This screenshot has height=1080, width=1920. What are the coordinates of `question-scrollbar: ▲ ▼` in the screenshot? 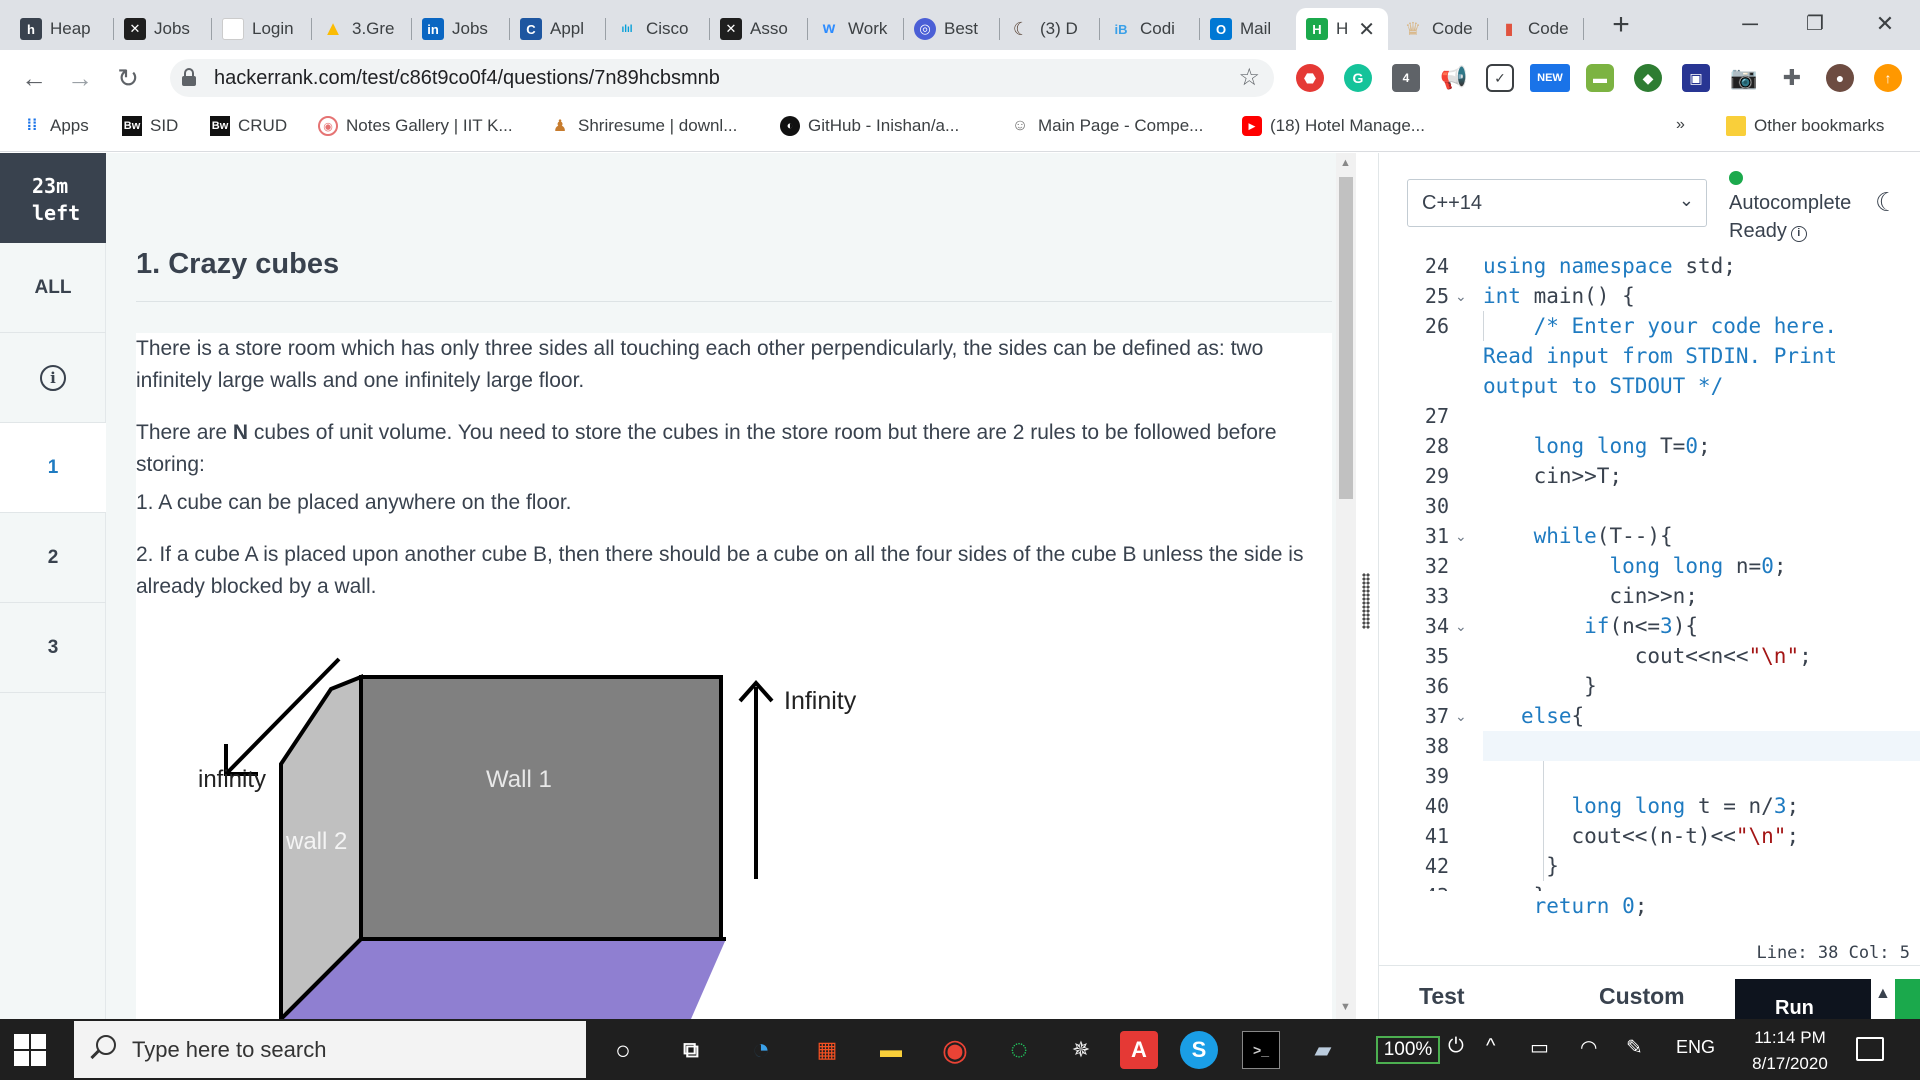 It's located at (1346, 586).